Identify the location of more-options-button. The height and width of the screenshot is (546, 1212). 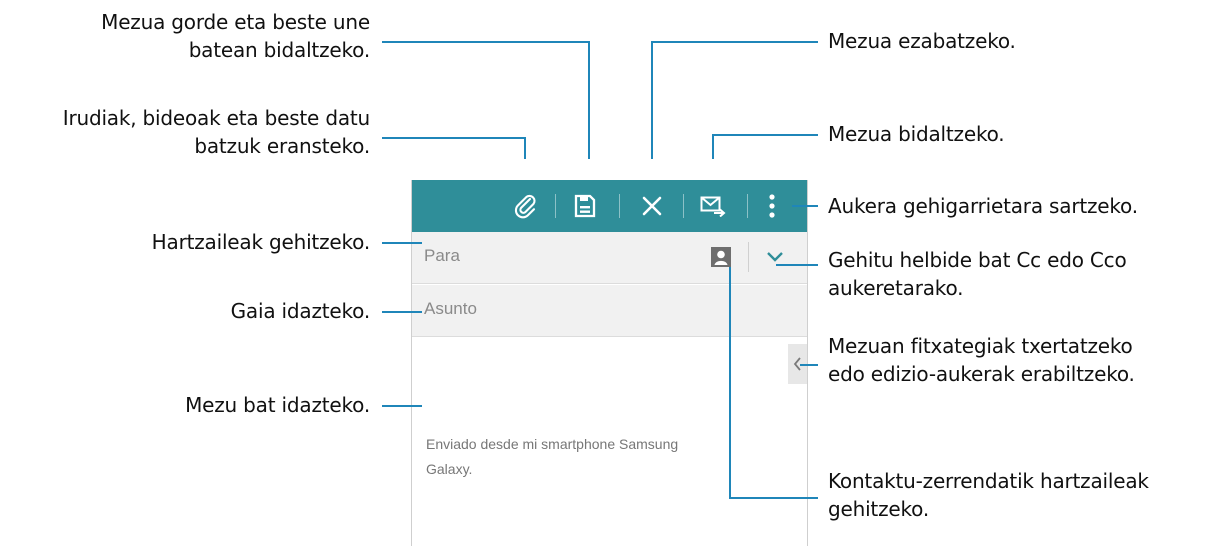
(772, 206).